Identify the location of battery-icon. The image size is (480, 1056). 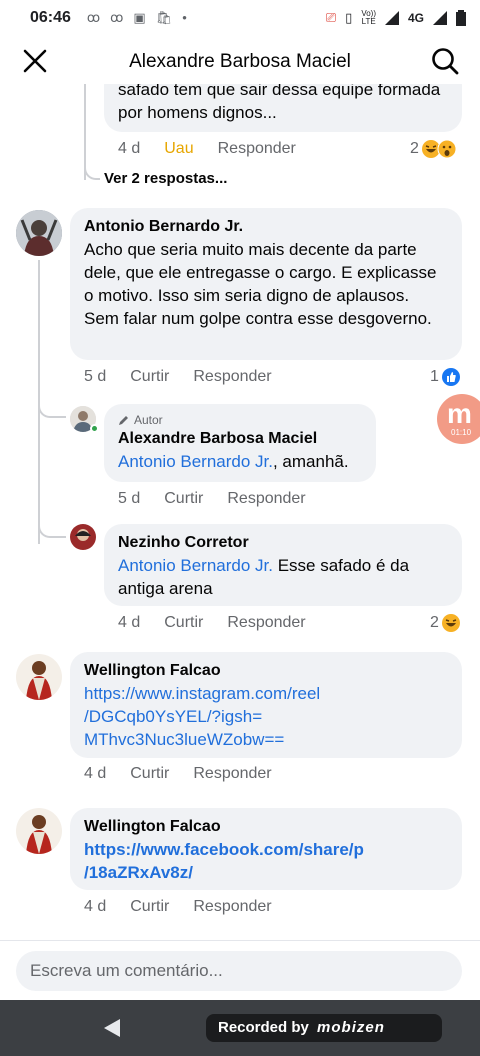
(461, 18).